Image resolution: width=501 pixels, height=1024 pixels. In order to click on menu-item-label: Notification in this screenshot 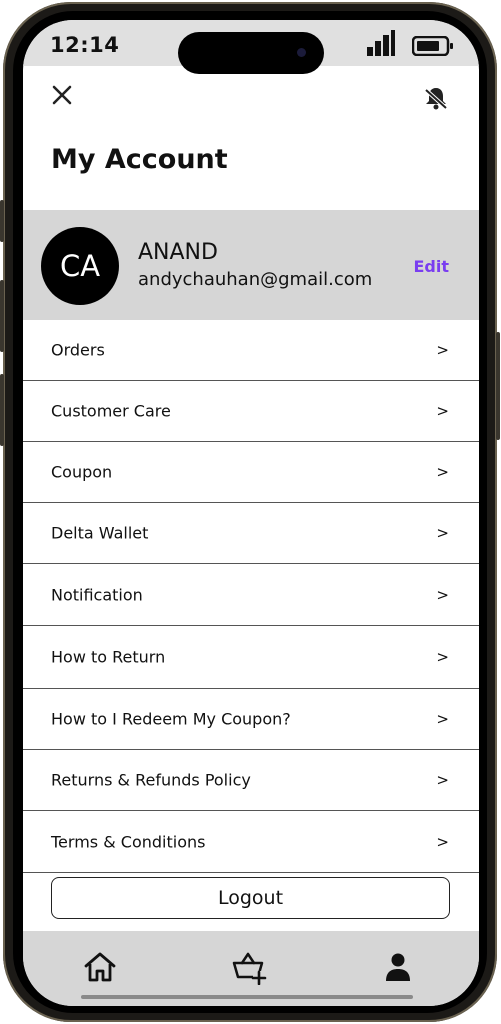, I will do `click(97, 594)`.